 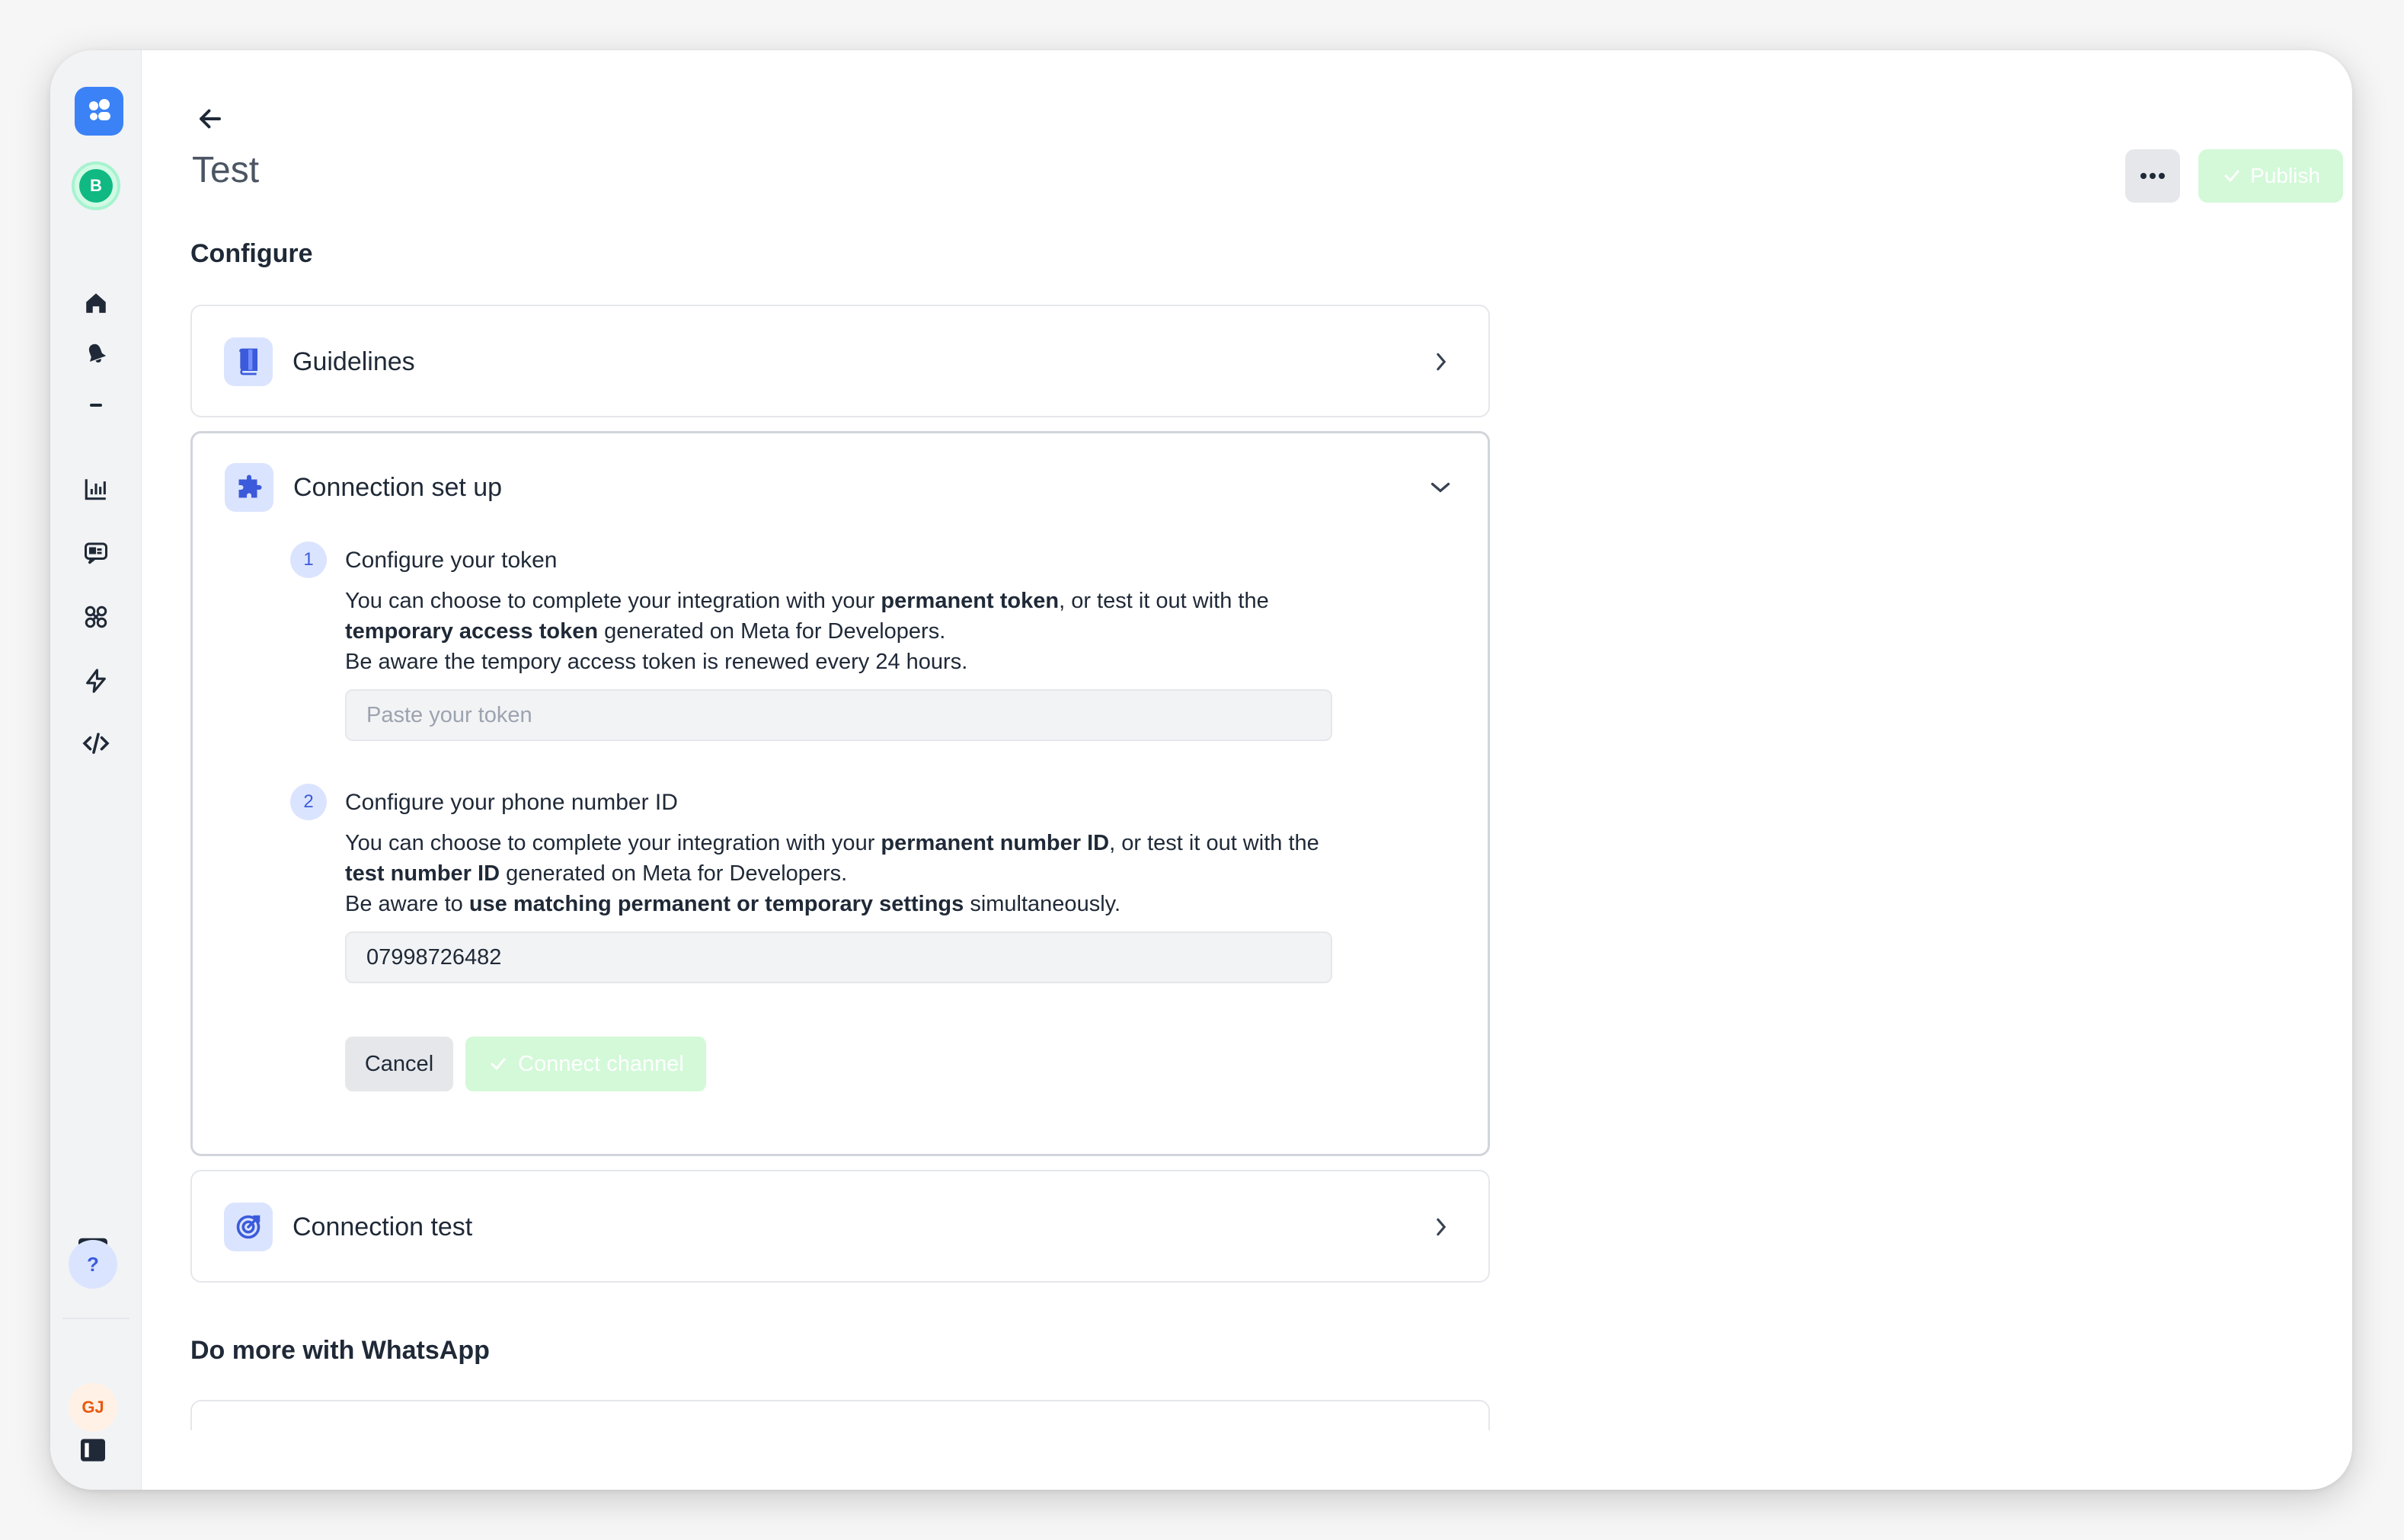 What do you see at coordinates (838, 957) in the screenshot?
I see `phone-number-id-input` at bounding box center [838, 957].